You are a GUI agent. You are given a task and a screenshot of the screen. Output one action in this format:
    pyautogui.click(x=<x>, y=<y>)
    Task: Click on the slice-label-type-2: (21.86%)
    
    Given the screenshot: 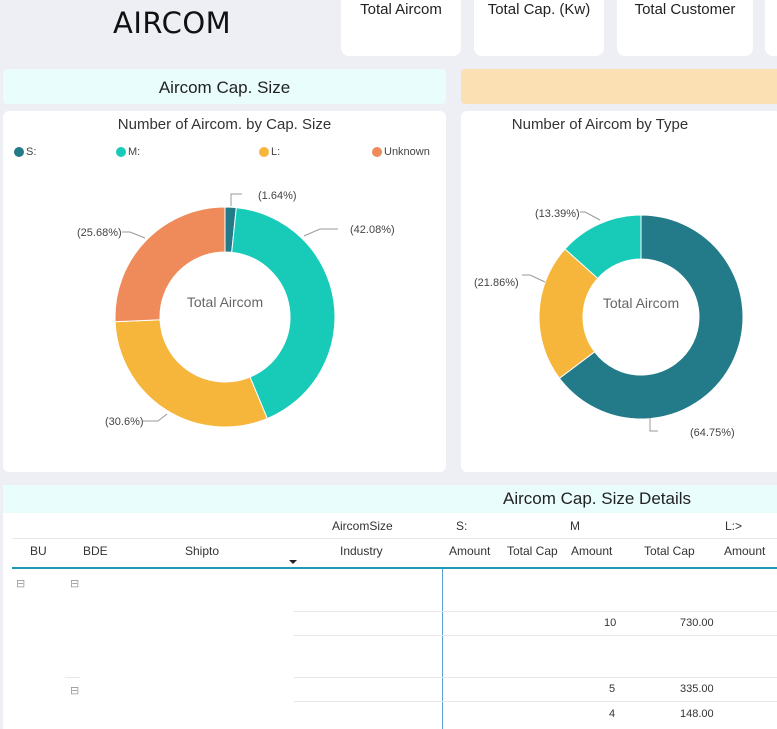 What is the action you would take?
    pyautogui.click(x=496, y=283)
    